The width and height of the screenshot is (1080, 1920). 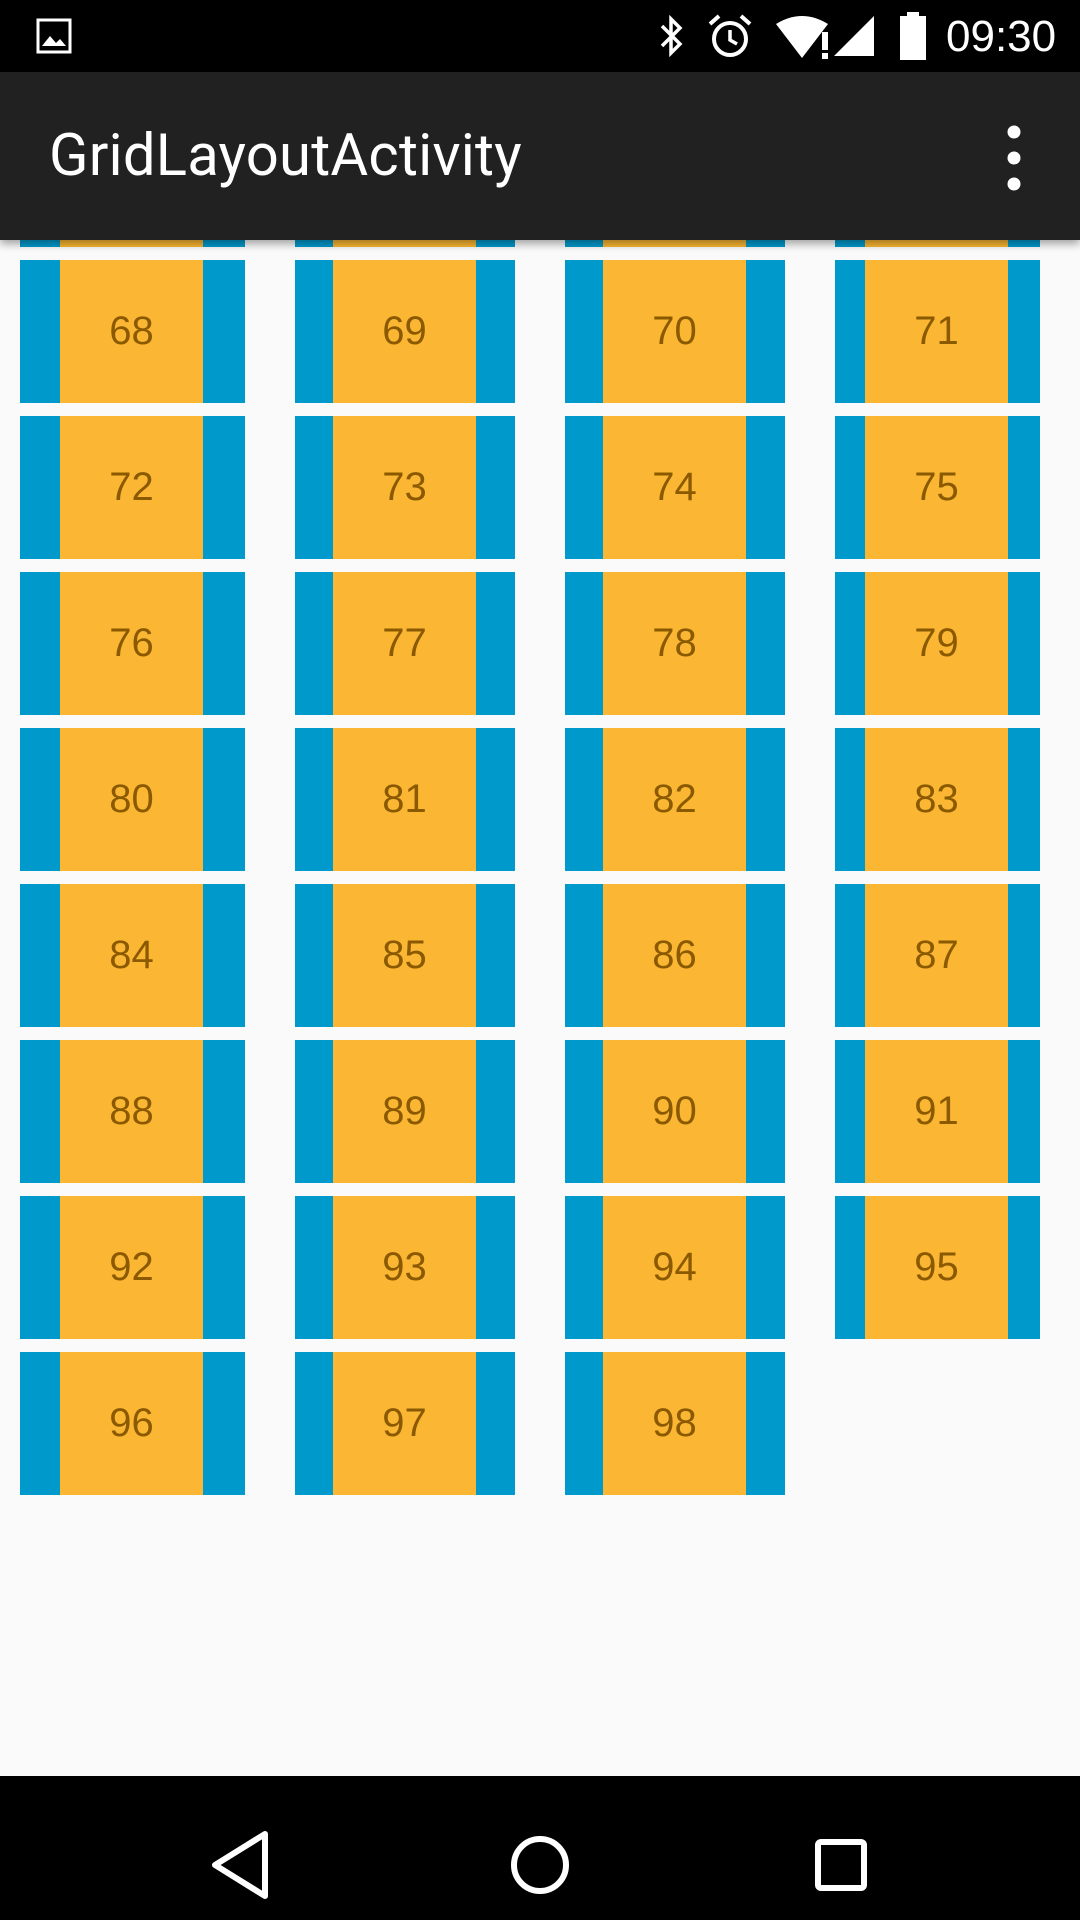 I want to click on navigation-bar, so click(x=540, y=1848).